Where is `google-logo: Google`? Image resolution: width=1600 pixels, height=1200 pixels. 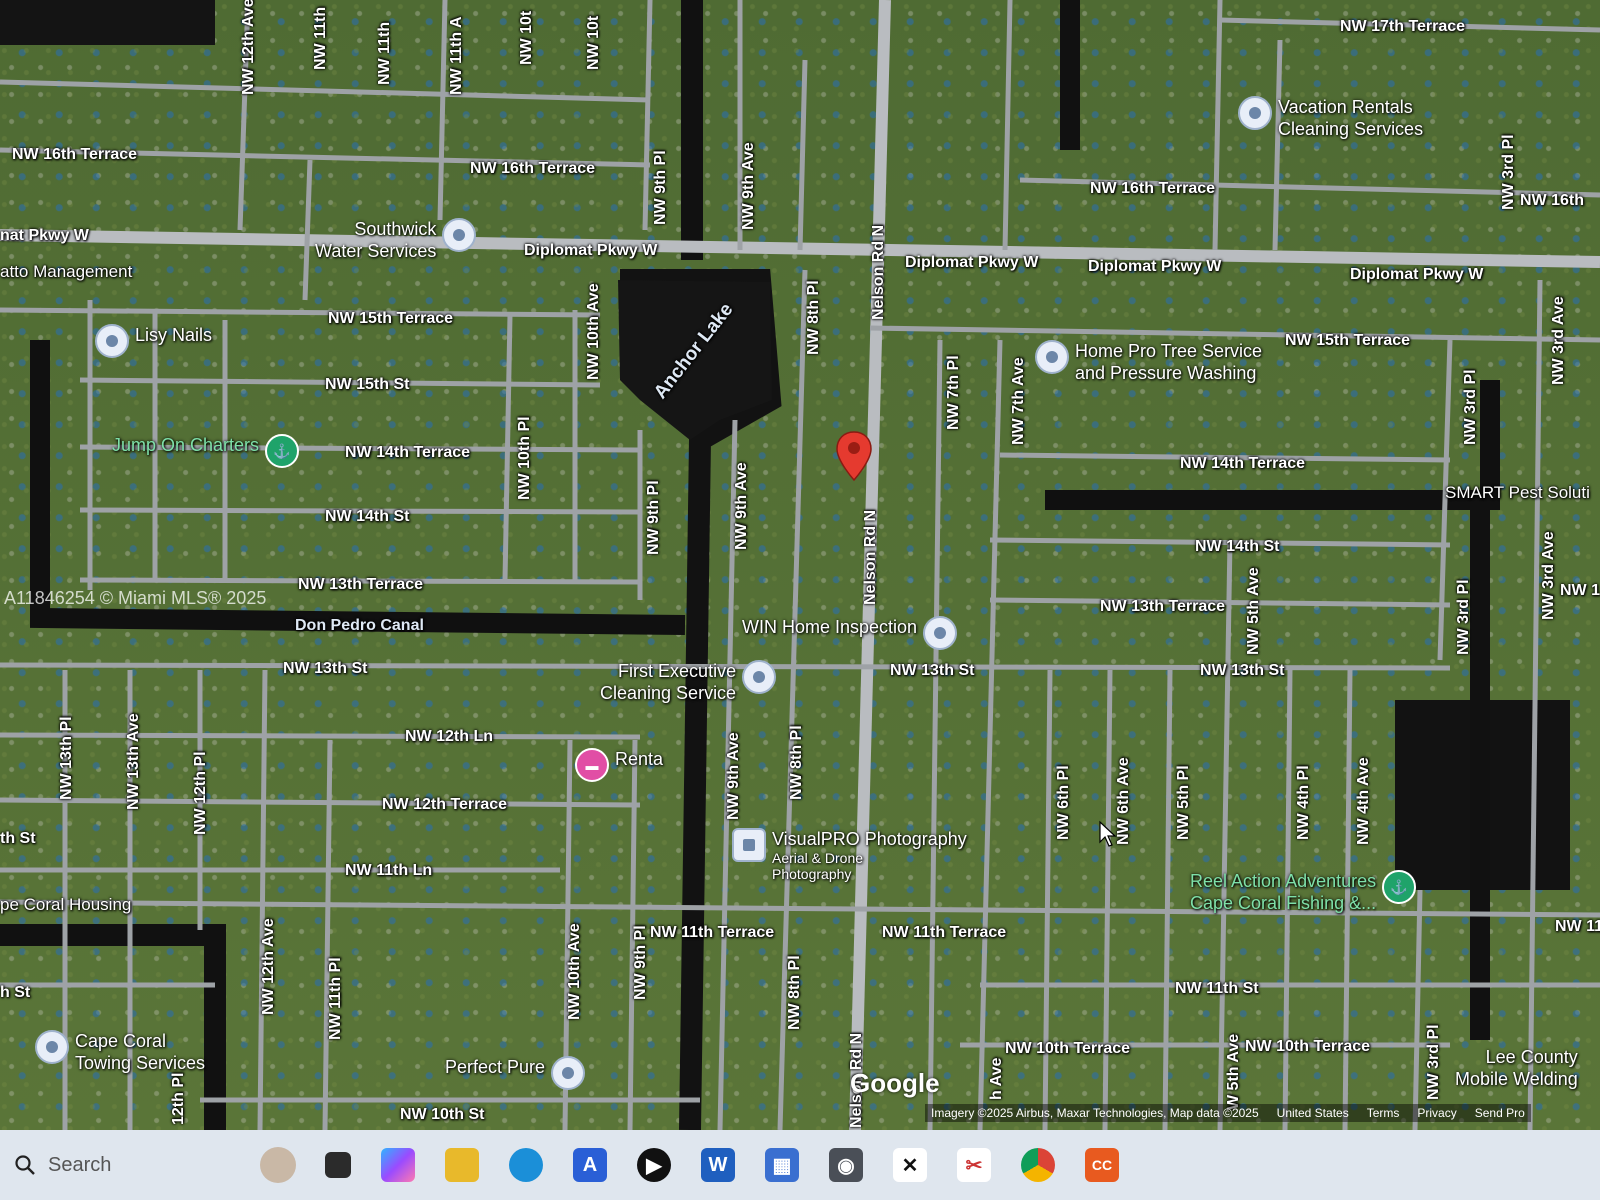 google-logo: Google is located at coordinates (895, 1083).